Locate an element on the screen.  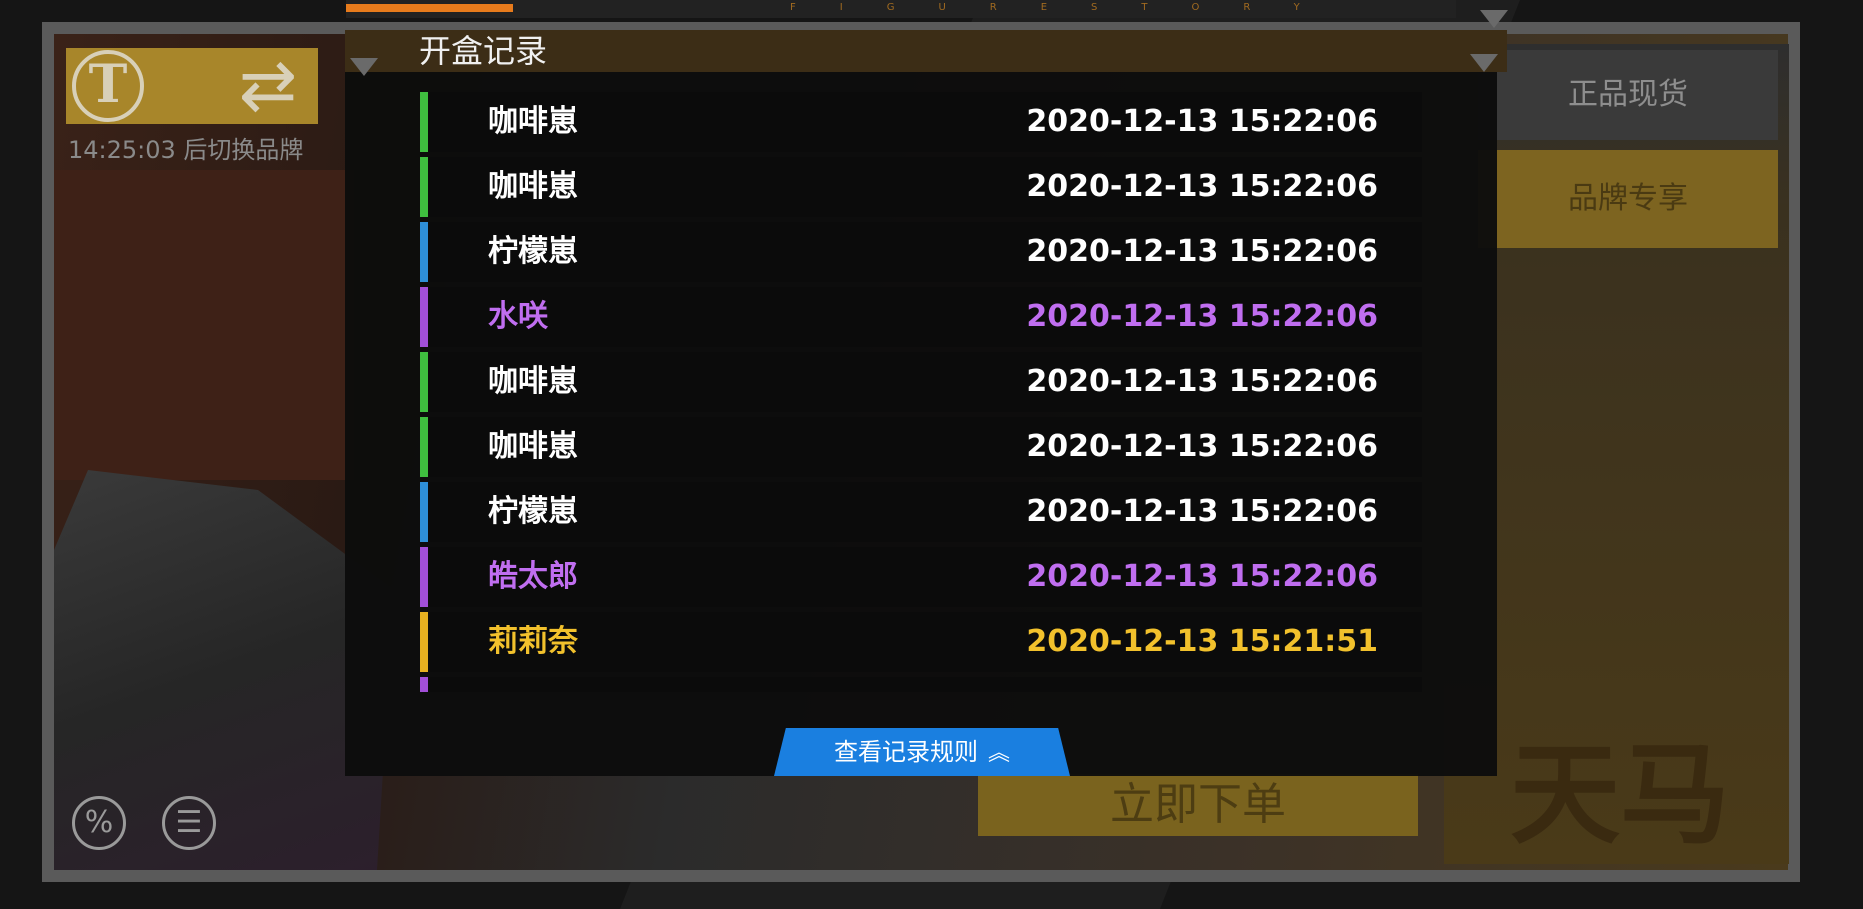
record-row: 皓太郎 2020-12-13 15:22:06 is located at coordinates (921, 577).